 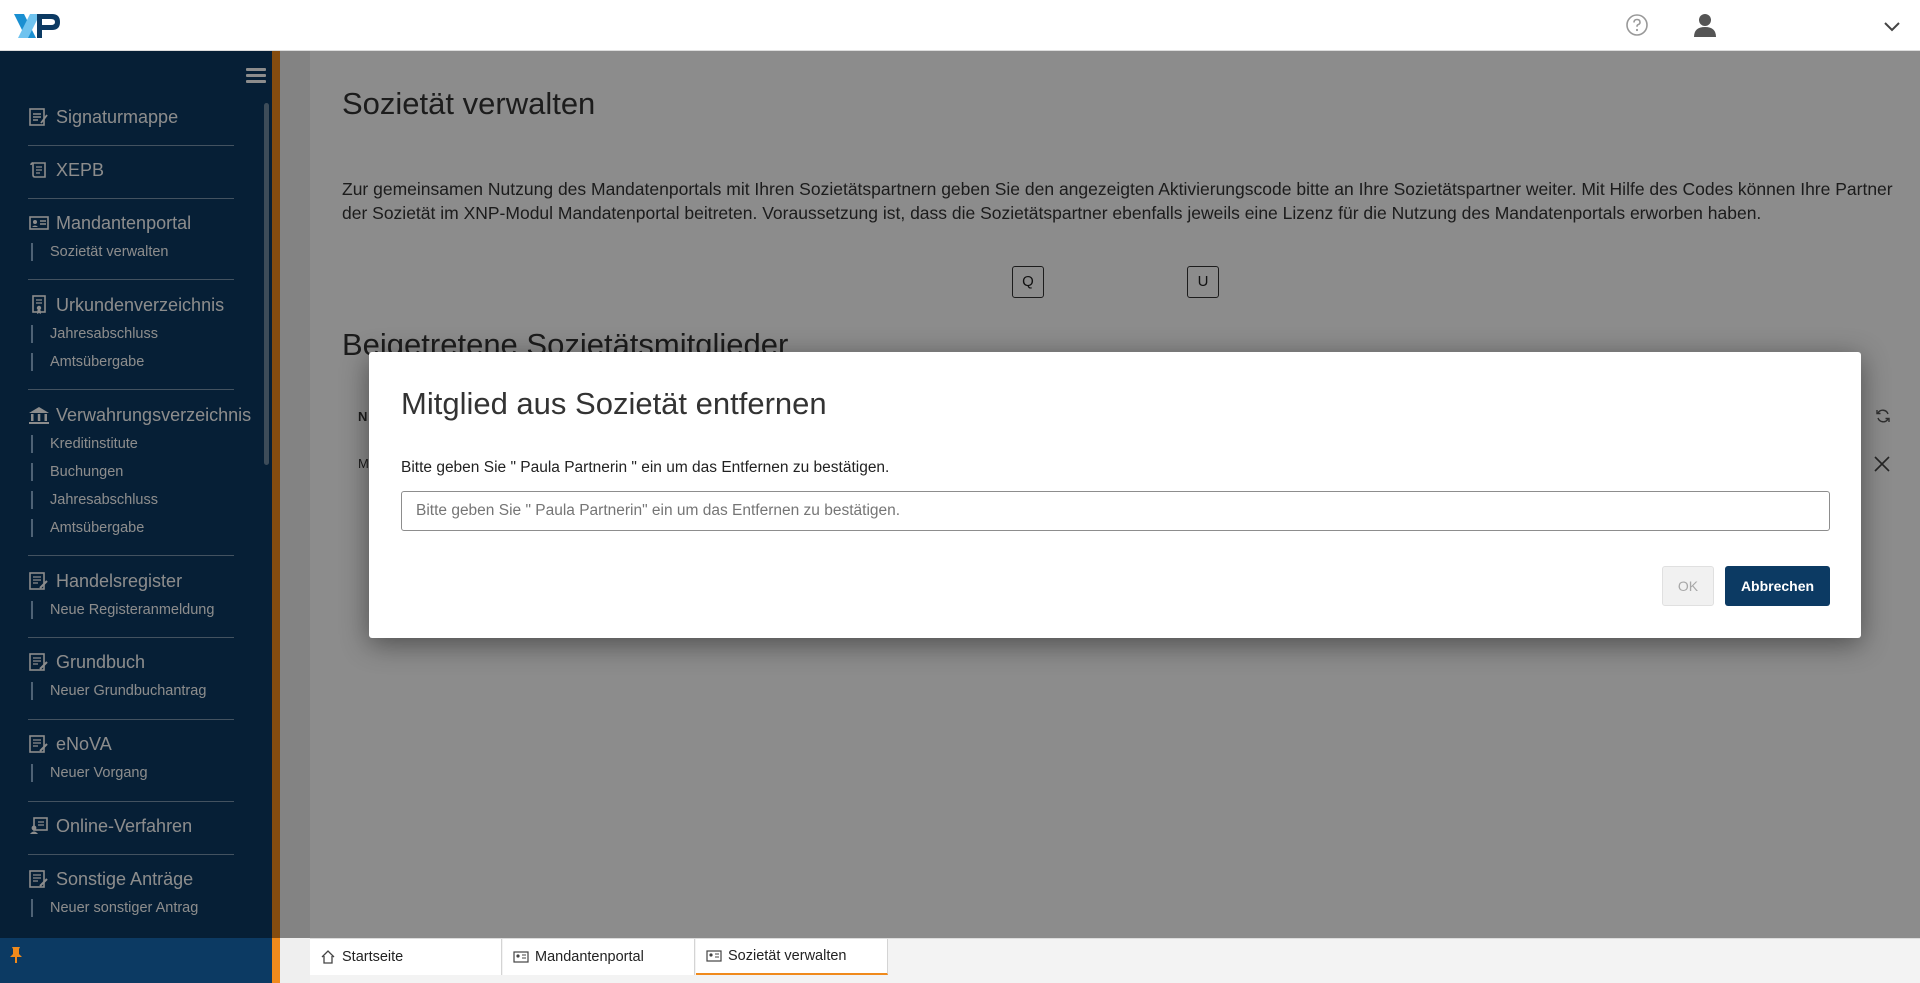 What do you see at coordinates (16, 955) in the screenshot?
I see `pin-icon` at bounding box center [16, 955].